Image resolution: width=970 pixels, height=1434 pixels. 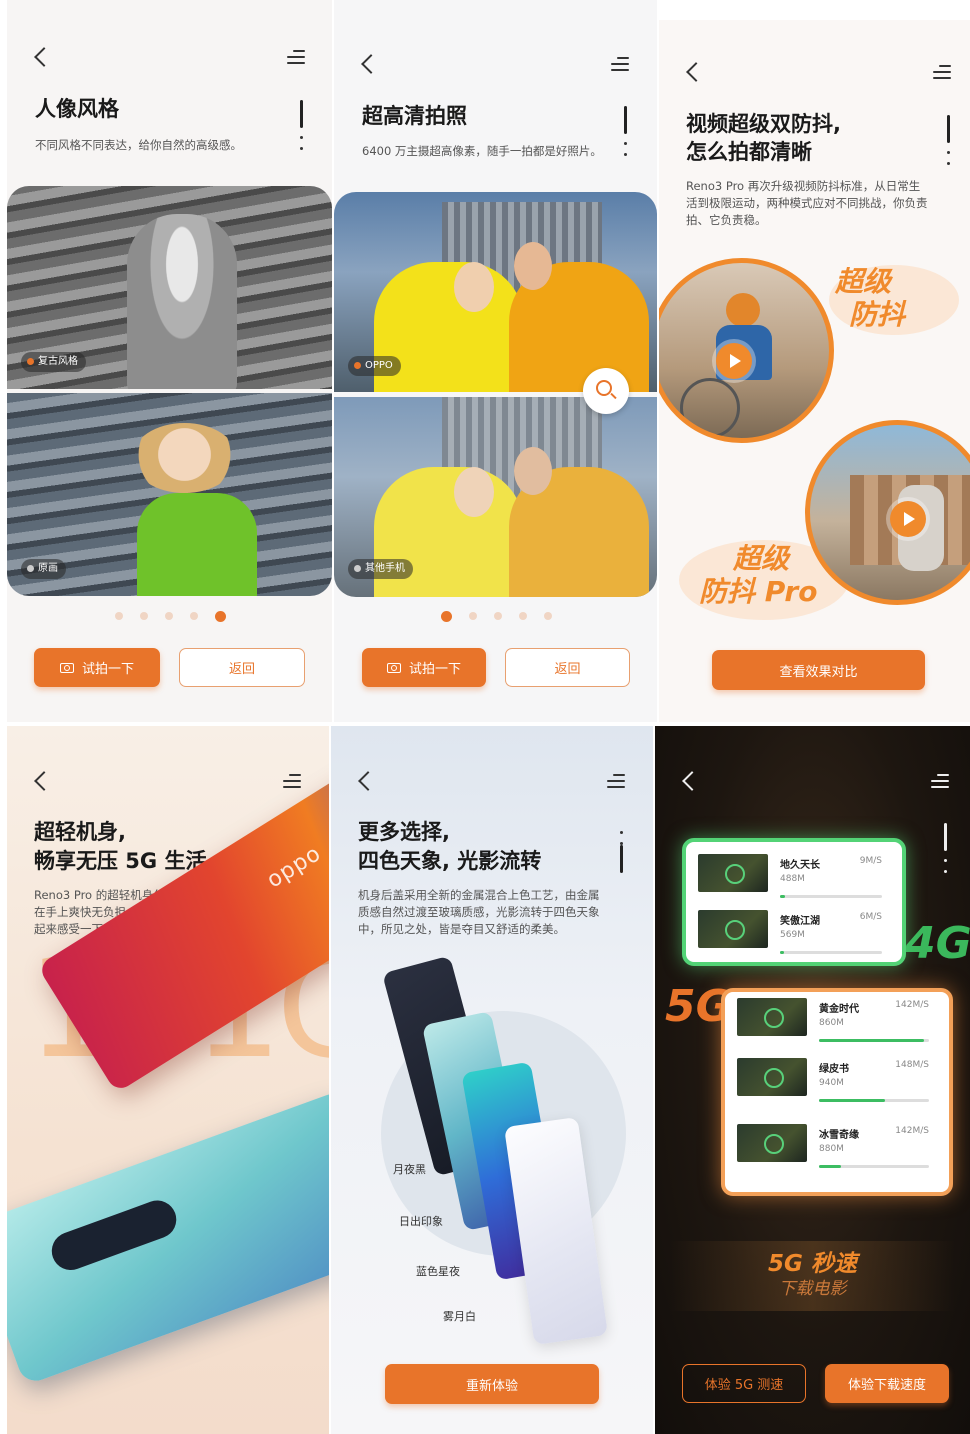 What do you see at coordinates (794, 880) in the screenshot?
I see `download-row: 地久天长 488M 9M/S` at bounding box center [794, 880].